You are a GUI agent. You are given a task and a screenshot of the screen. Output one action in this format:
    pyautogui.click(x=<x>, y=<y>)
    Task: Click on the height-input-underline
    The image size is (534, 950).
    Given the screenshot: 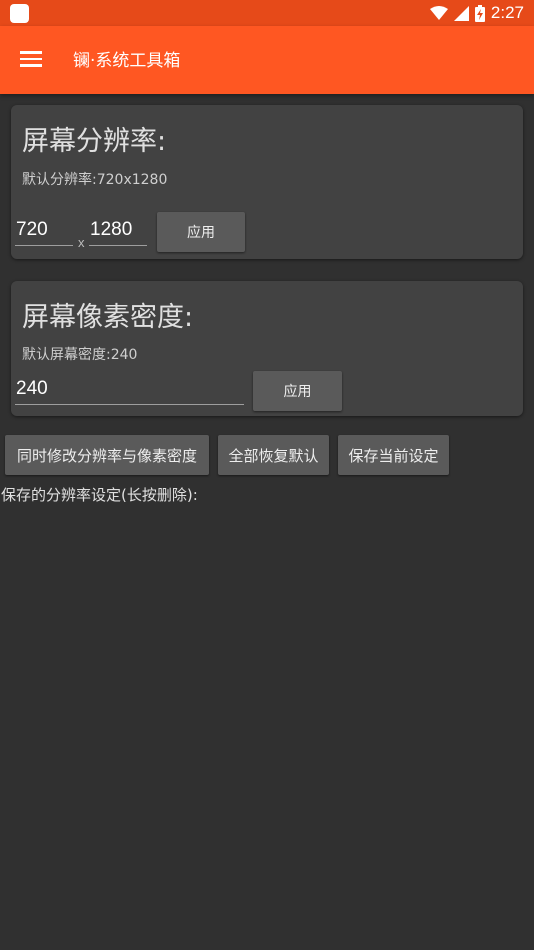 What is the action you would take?
    pyautogui.click(x=118, y=245)
    